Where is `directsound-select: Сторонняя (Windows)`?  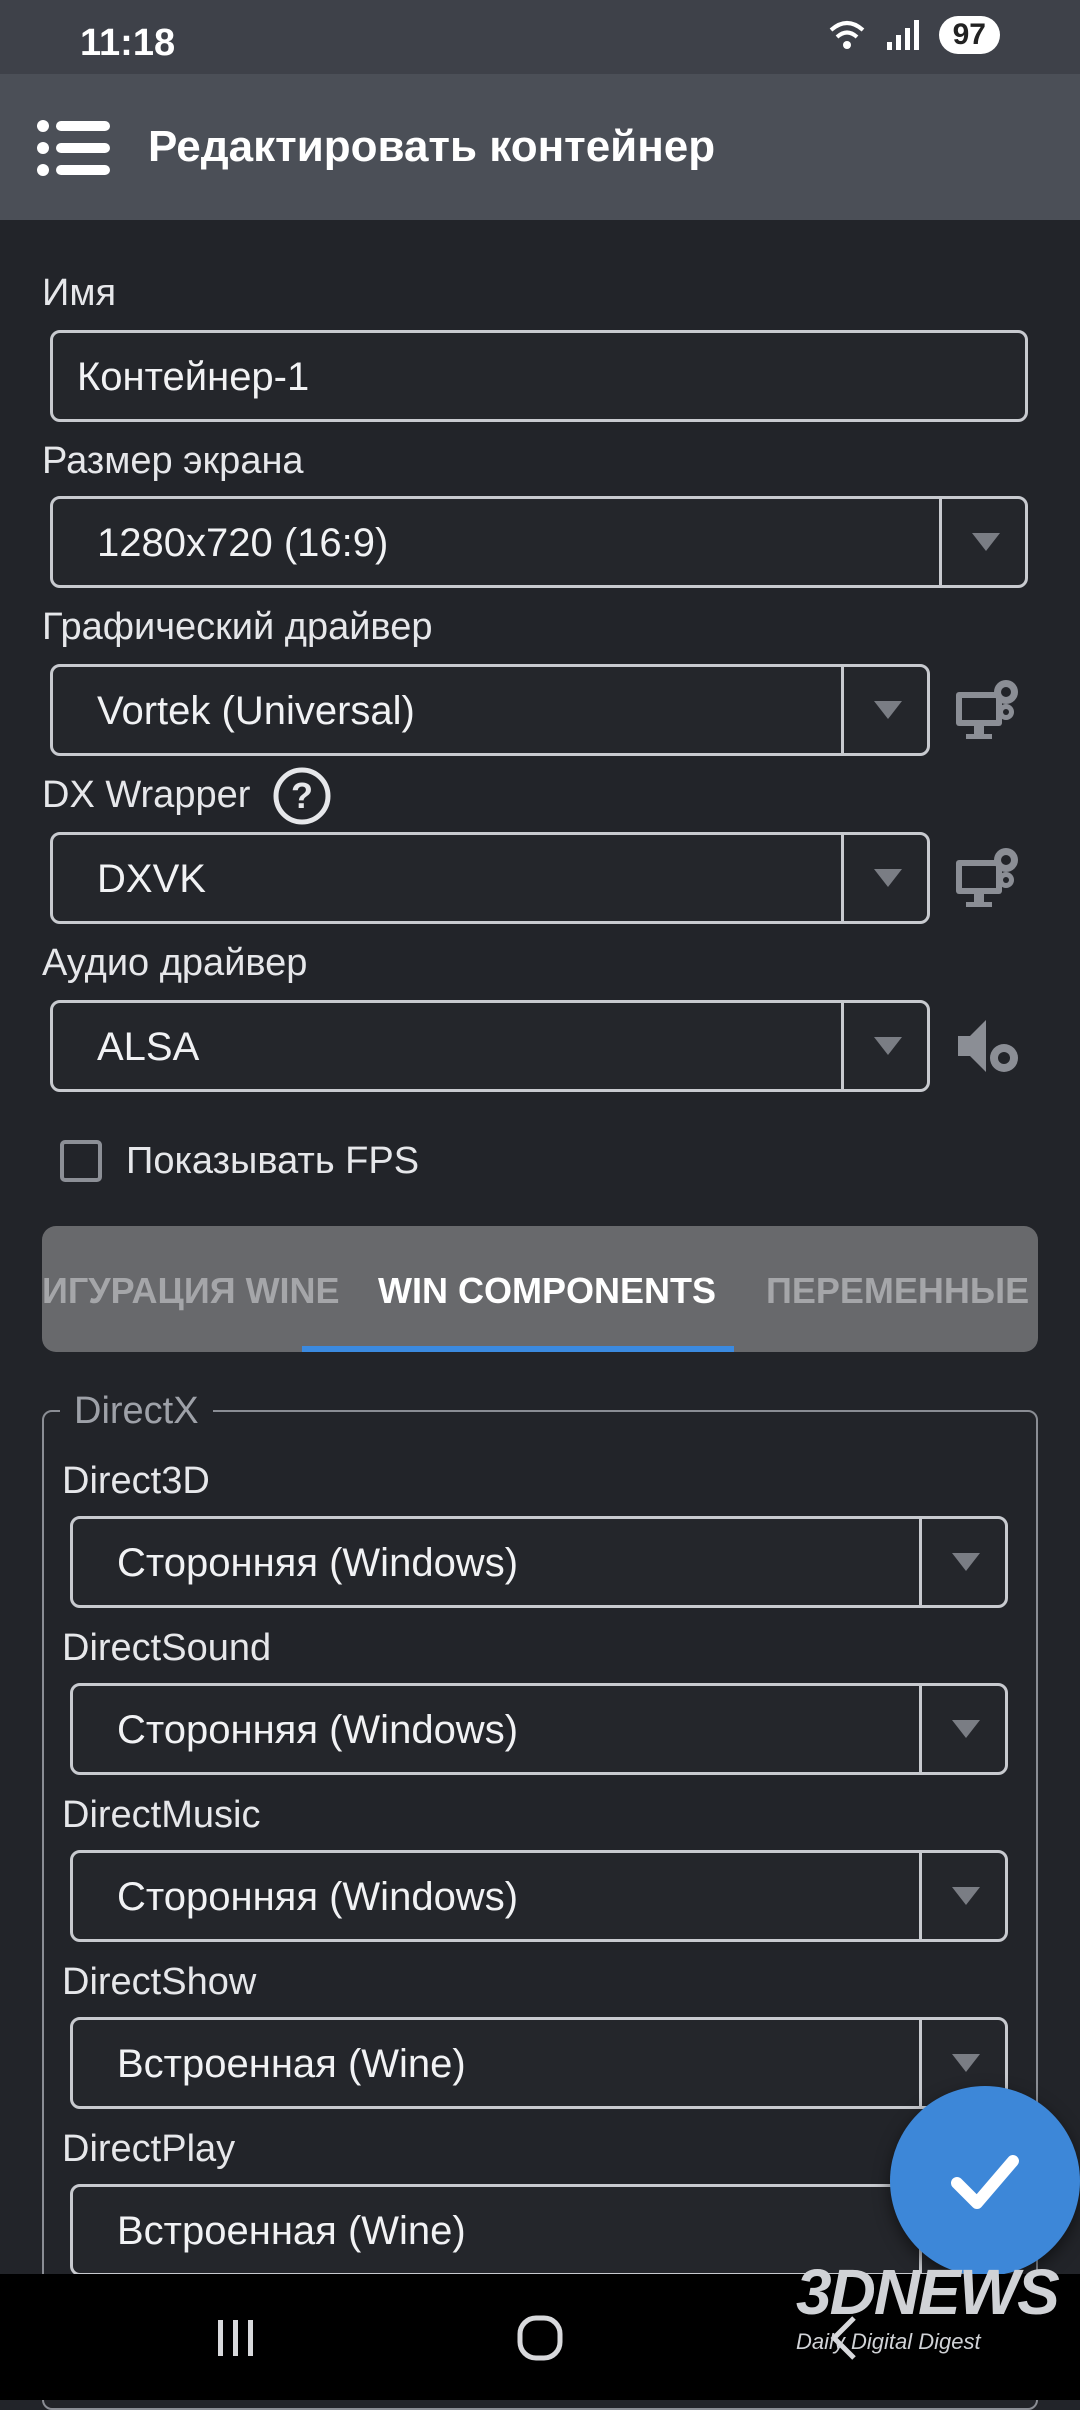 directsound-select: Сторонняя (Windows) is located at coordinates (539, 1729).